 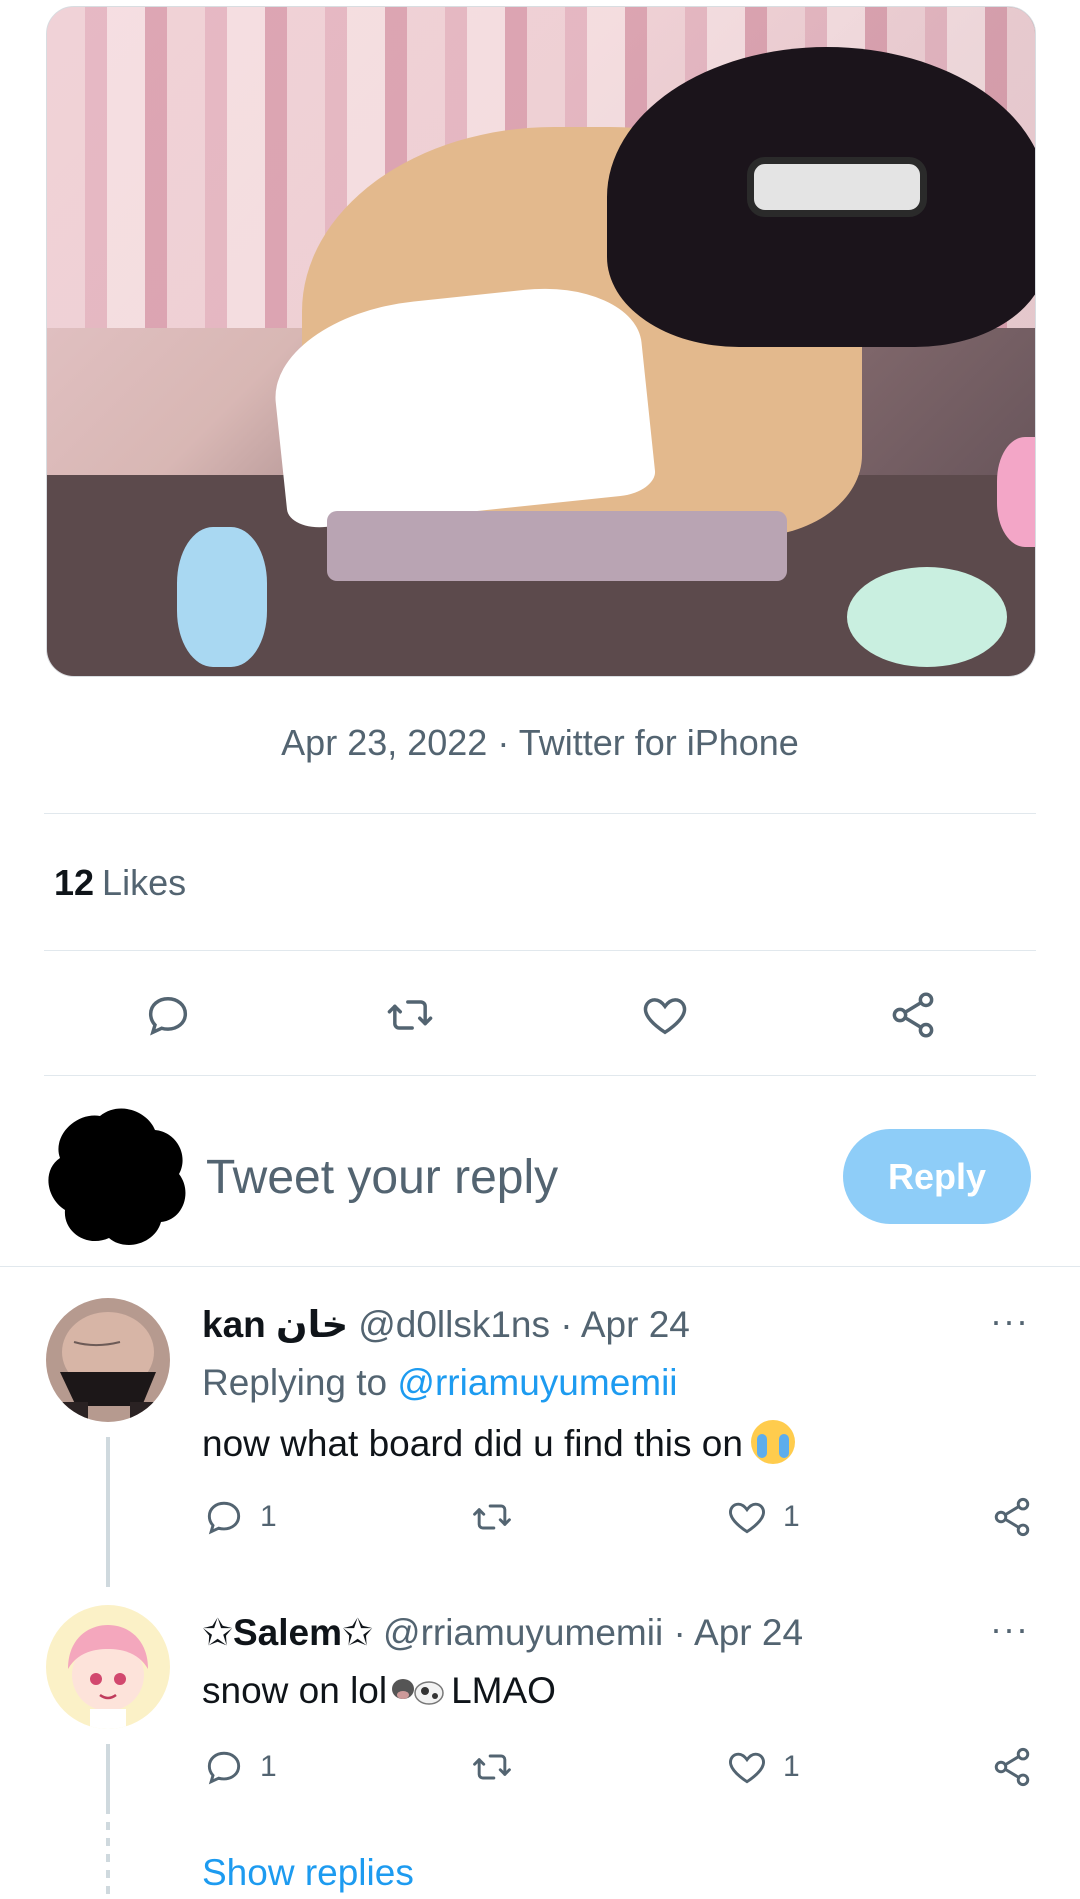 What do you see at coordinates (74, 882) in the screenshot?
I see `likes-count: 12` at bounding box center [74, 882].